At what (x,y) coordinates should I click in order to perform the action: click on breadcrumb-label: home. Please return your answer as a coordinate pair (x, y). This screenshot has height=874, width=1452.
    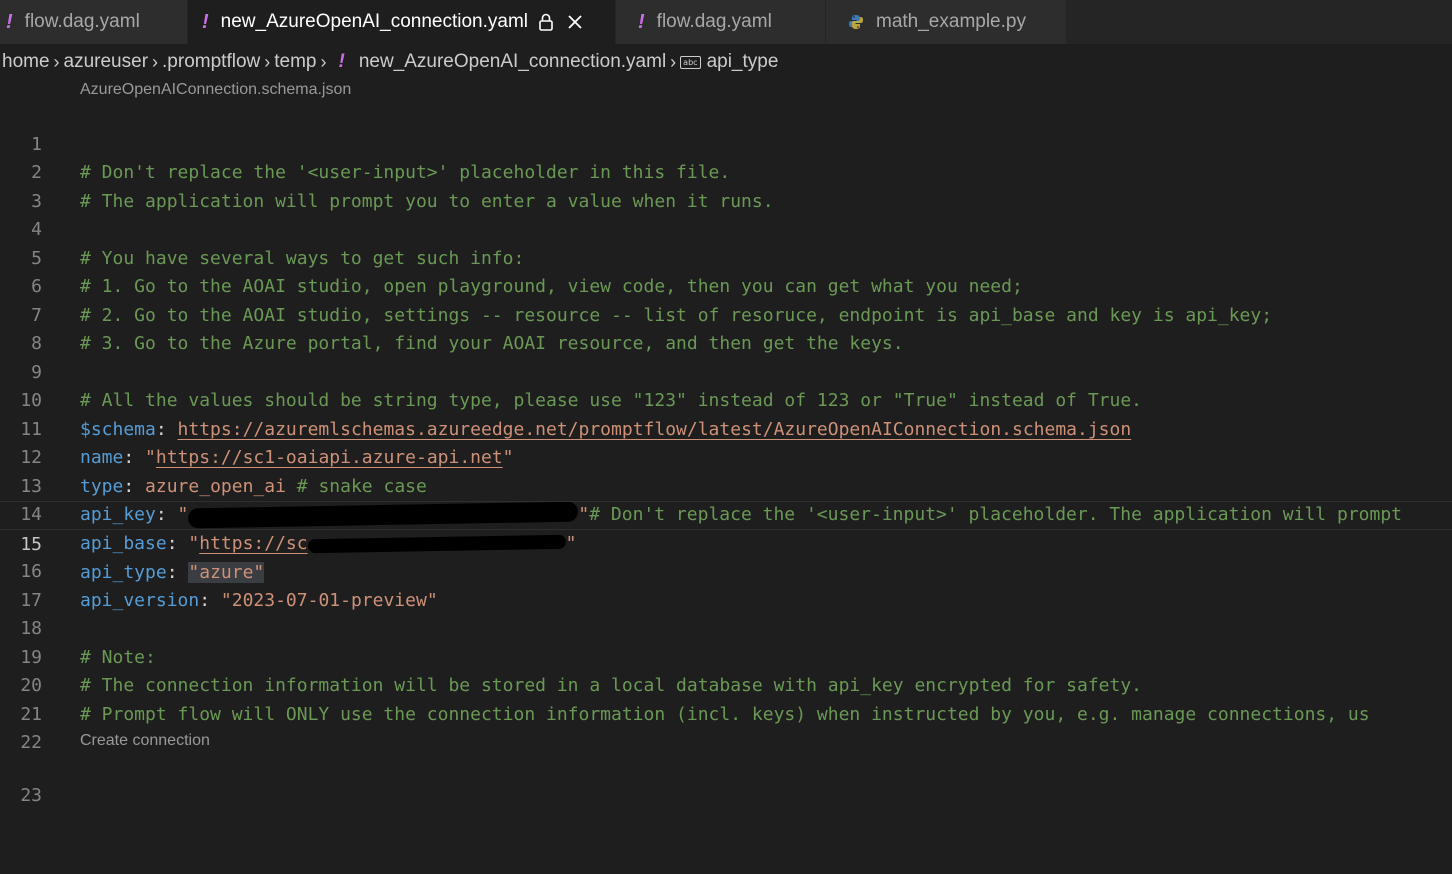
    Looking at the image, I should click on (26, 61).